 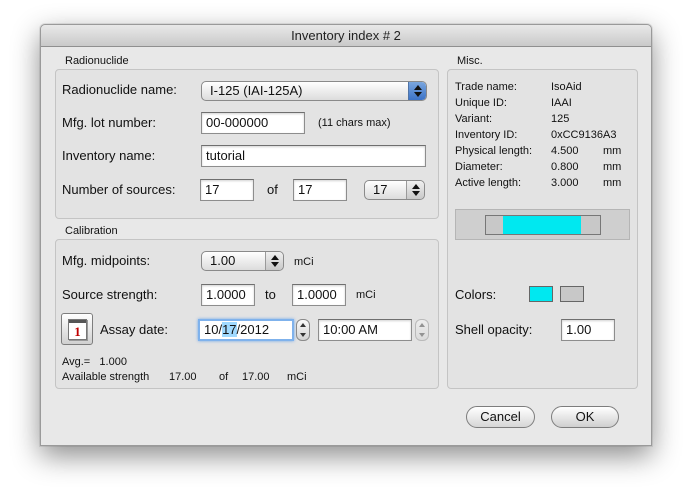 What do you see at coordinates (304, 262) in the screenshot?
I see `mfg-midpoints-unit: mCi` at bounding box center [304, 262].